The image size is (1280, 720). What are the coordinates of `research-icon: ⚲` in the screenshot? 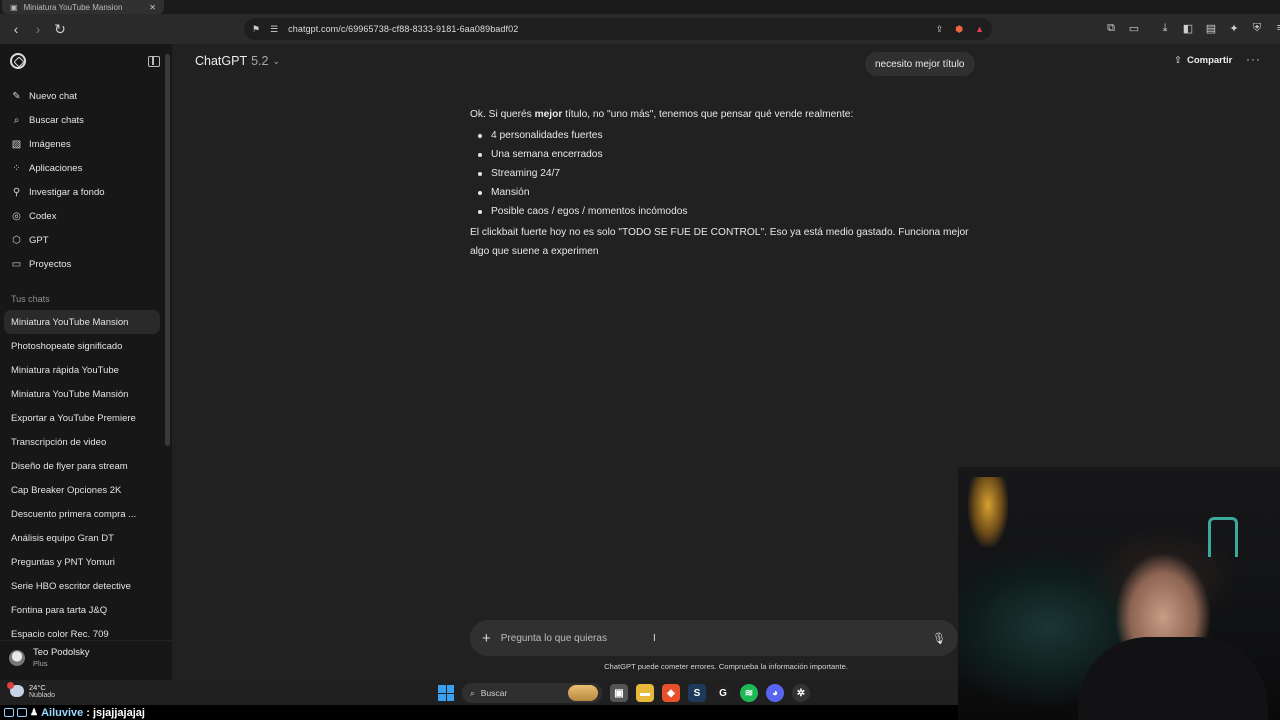 It's located at (16, 192).